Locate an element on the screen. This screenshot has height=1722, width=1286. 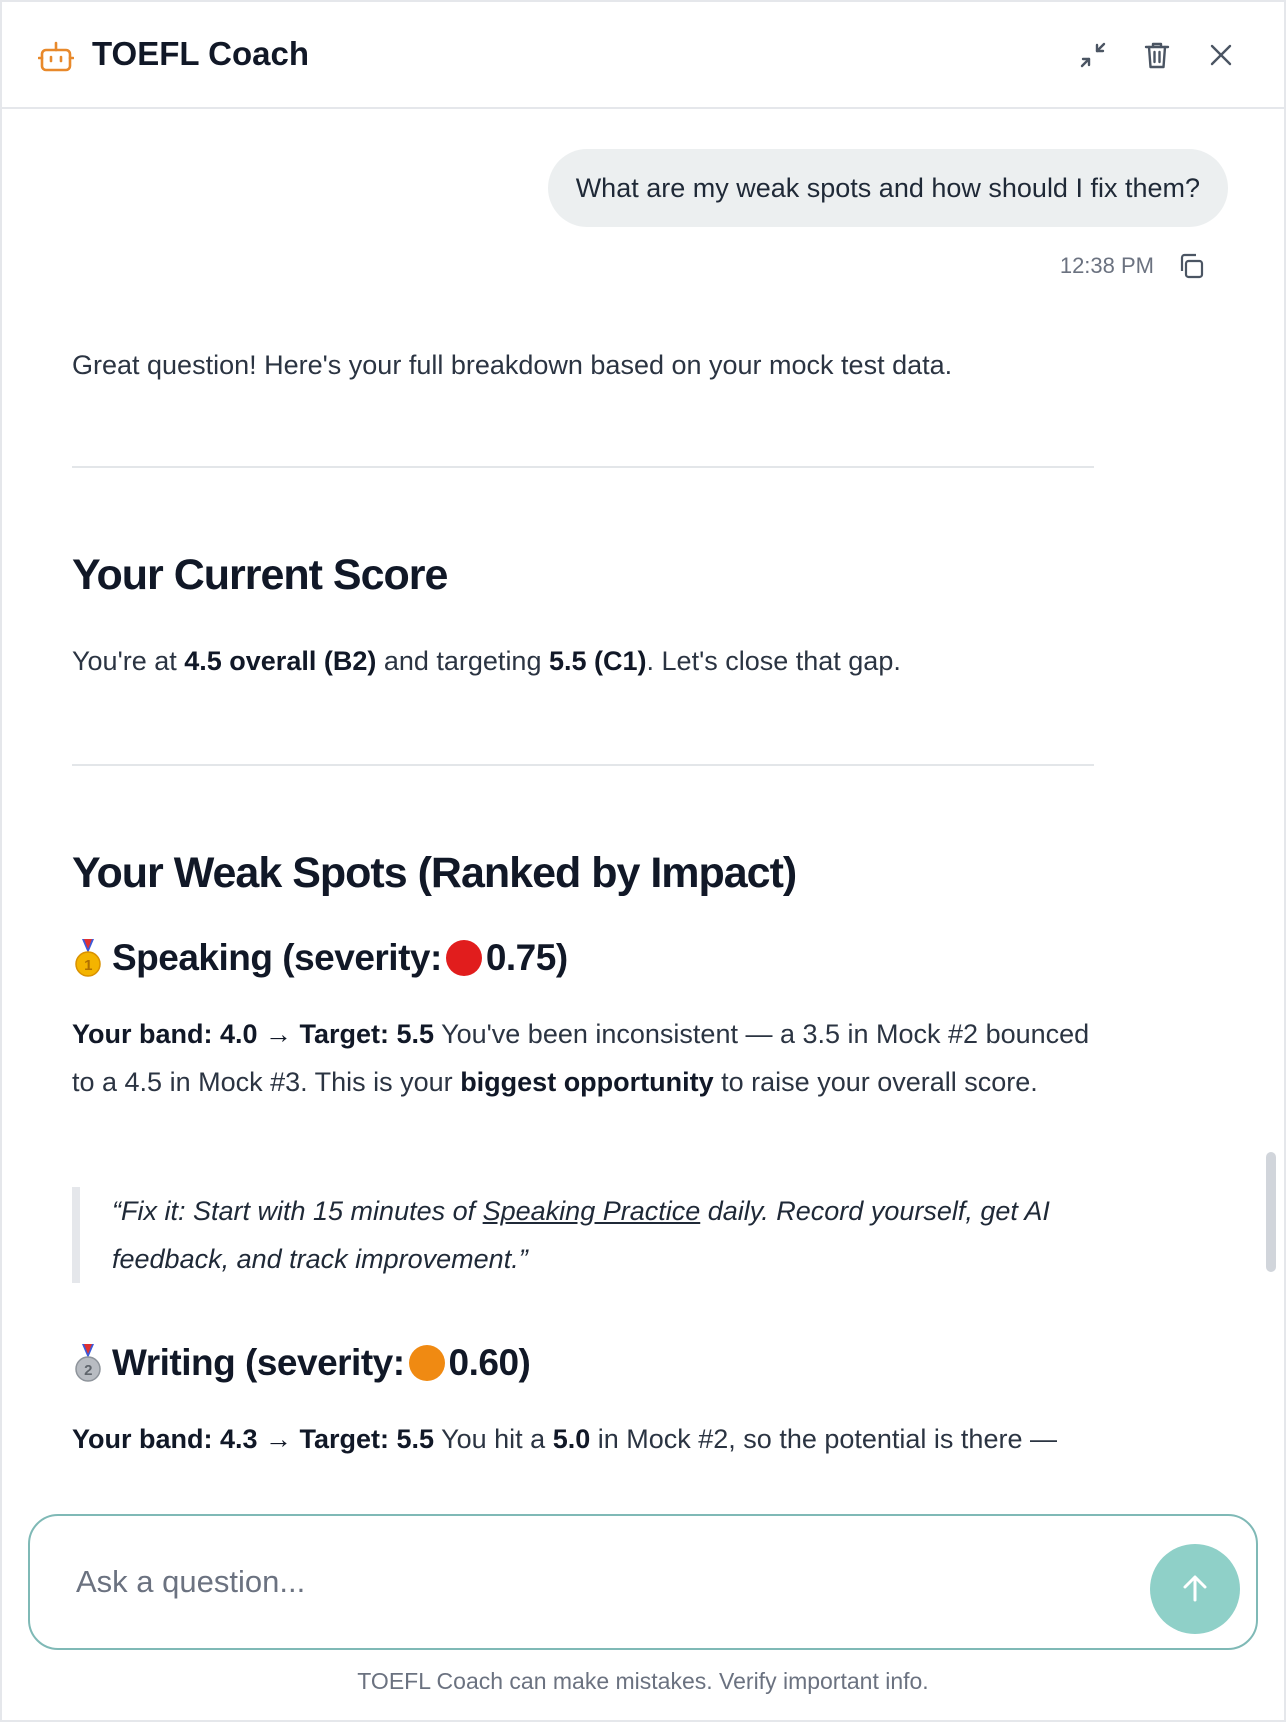
current-score-heading: Your Current Score is located at coordinates (260, 575).